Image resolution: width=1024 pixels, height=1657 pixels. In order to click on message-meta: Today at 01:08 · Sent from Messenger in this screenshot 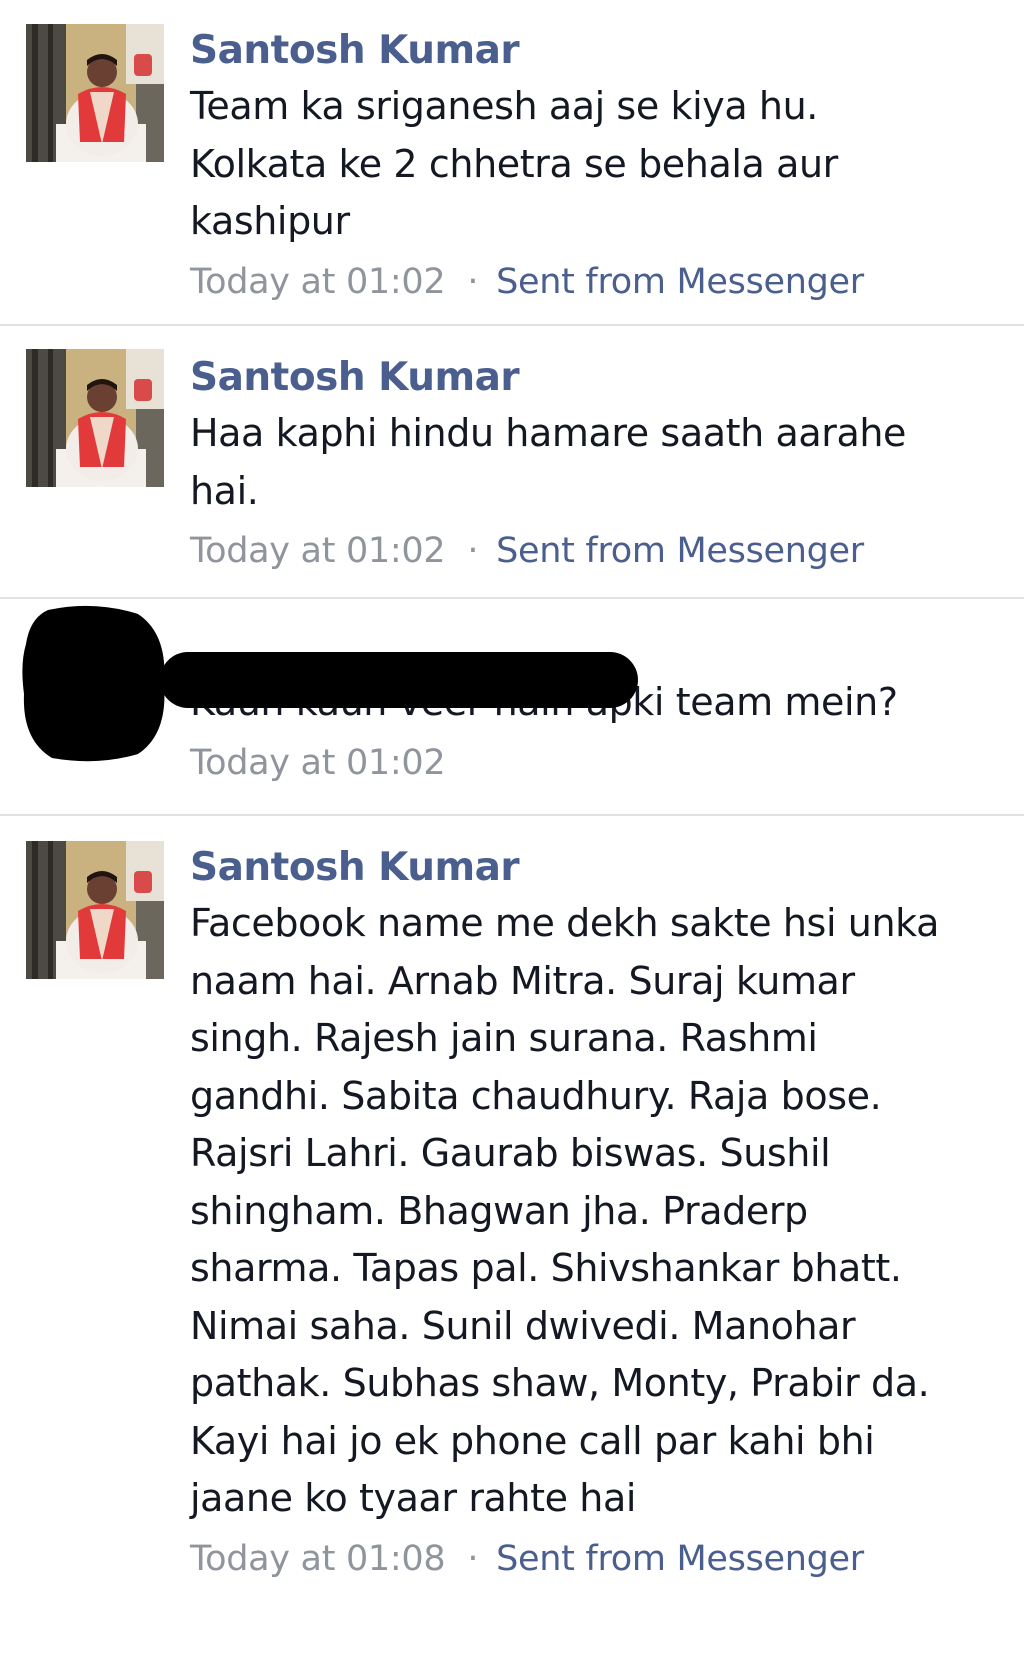, I will do `click(595, 1559)`.